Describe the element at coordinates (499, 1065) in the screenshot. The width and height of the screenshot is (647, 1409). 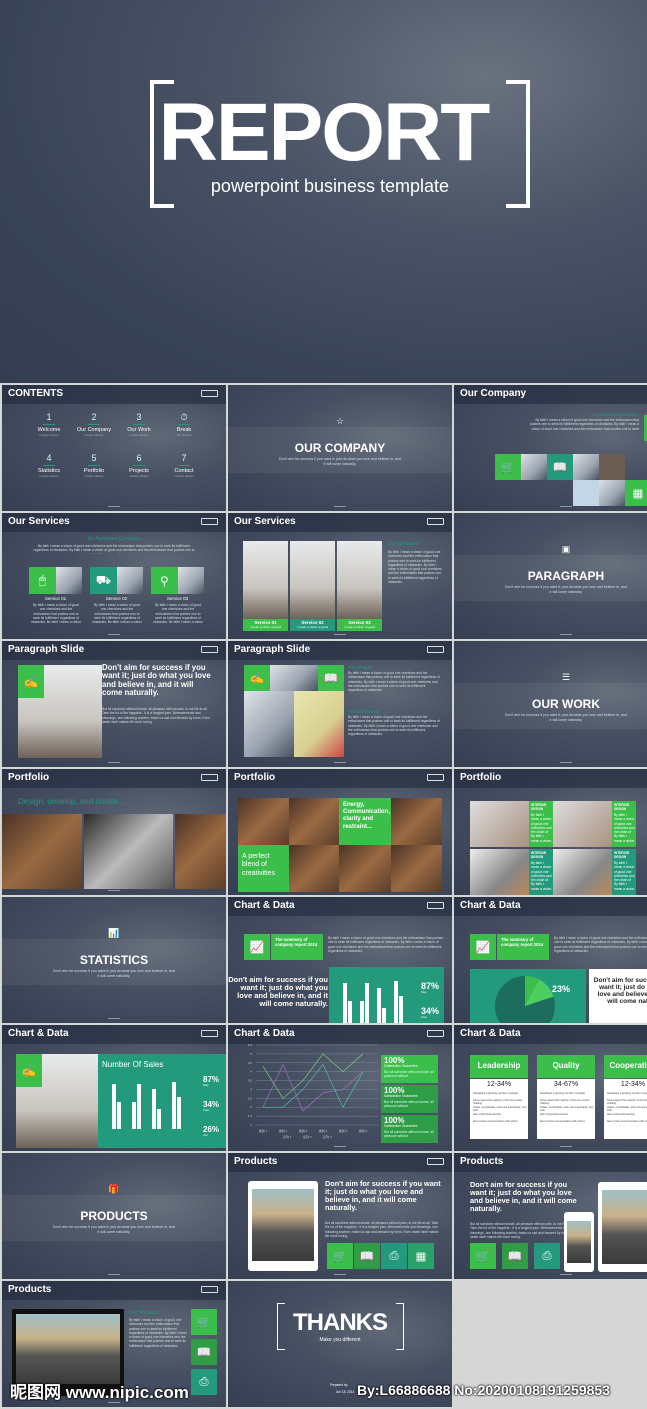
I see `tier-name: Leadership` at that location.